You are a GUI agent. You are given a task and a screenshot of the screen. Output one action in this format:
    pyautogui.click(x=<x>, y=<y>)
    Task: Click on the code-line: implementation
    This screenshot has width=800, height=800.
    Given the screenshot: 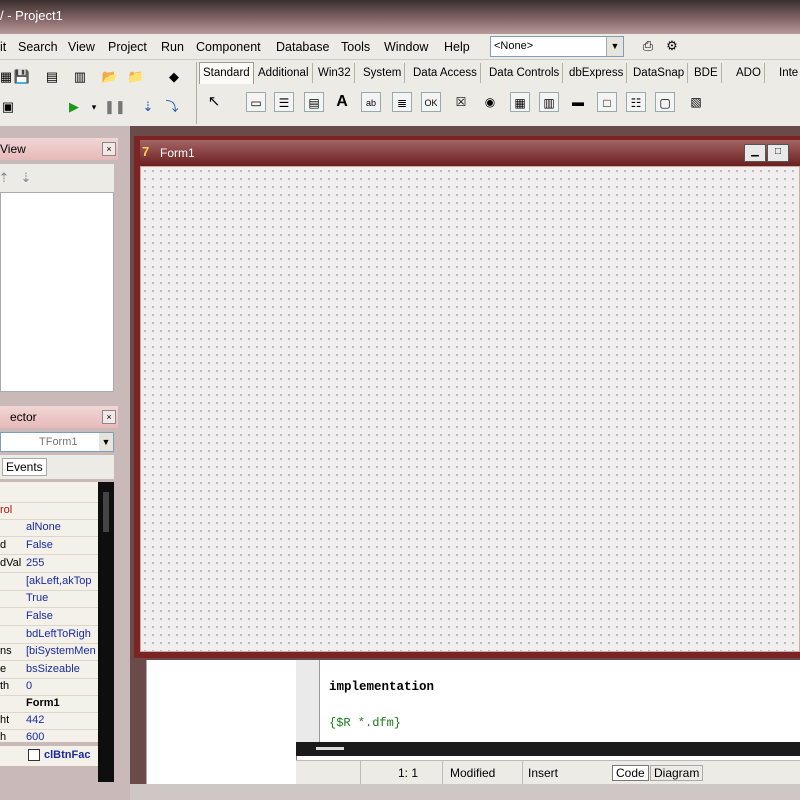 What is the action you would take?
    pyautogui.click(x=382, y=687)
    